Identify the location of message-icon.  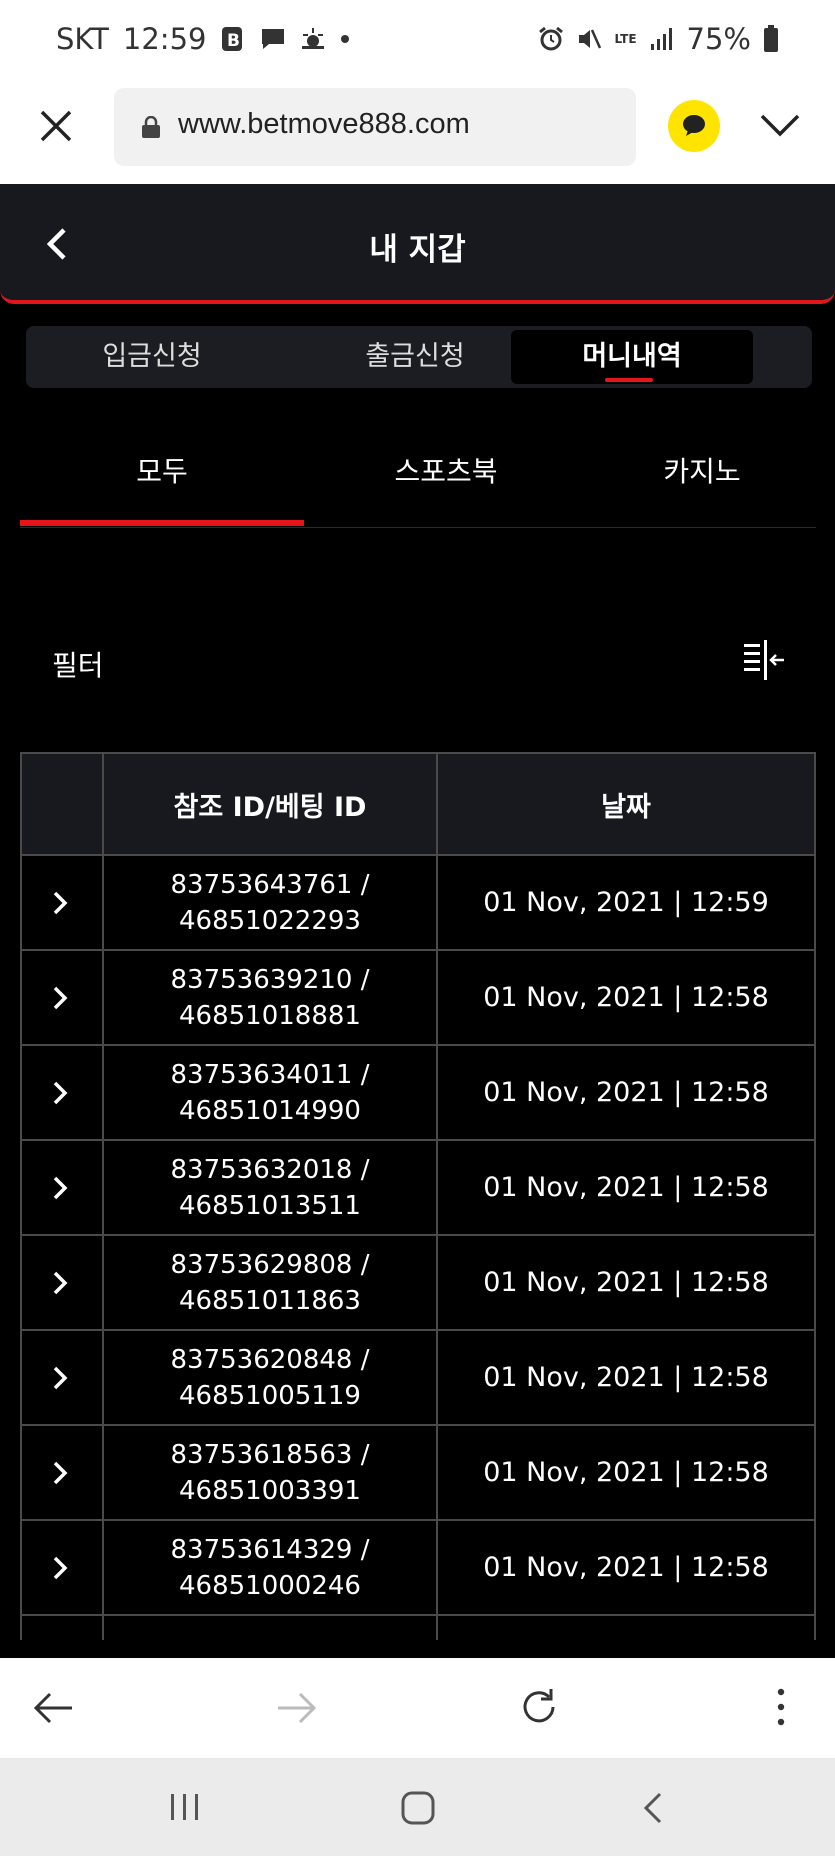
(273, 39).